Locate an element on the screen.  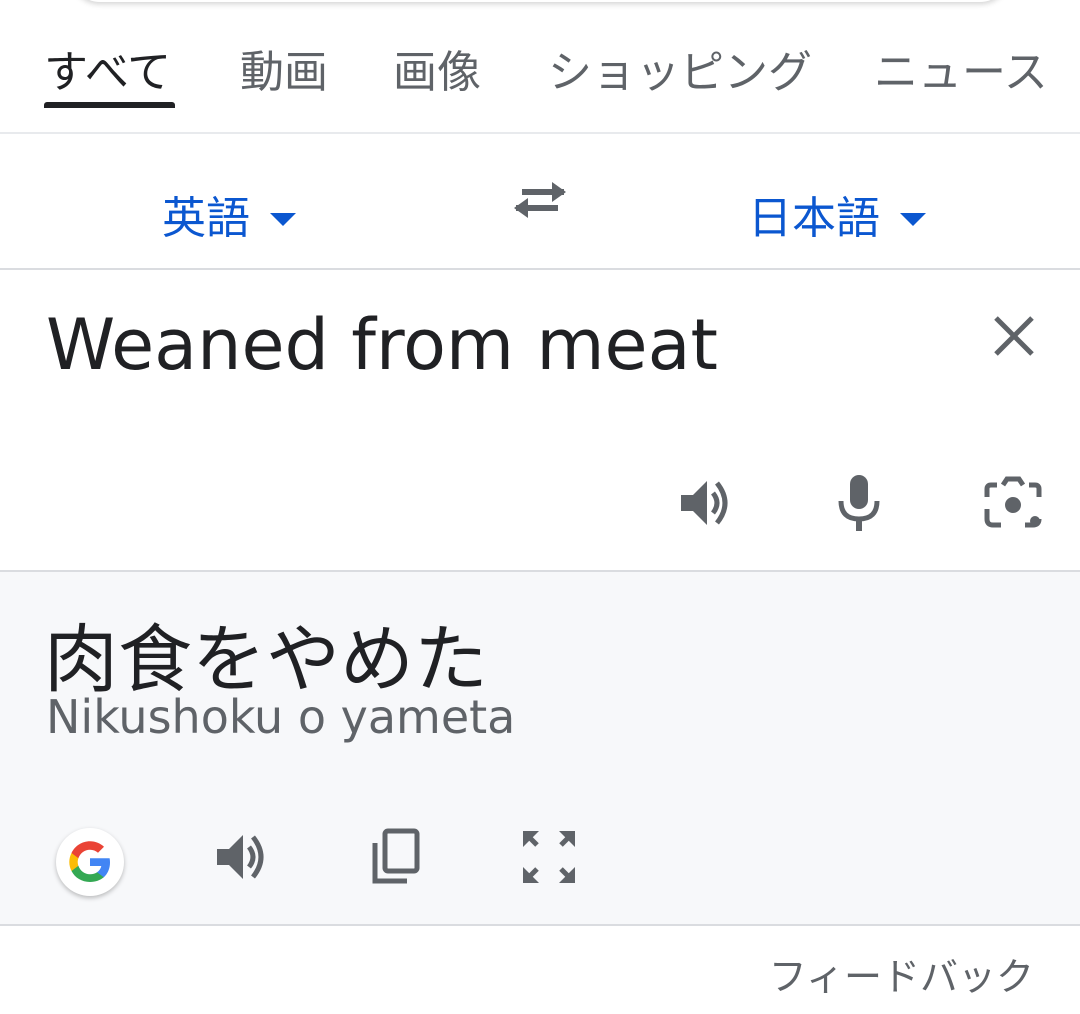
google-logo-icon is located at coordinates (89, 861).